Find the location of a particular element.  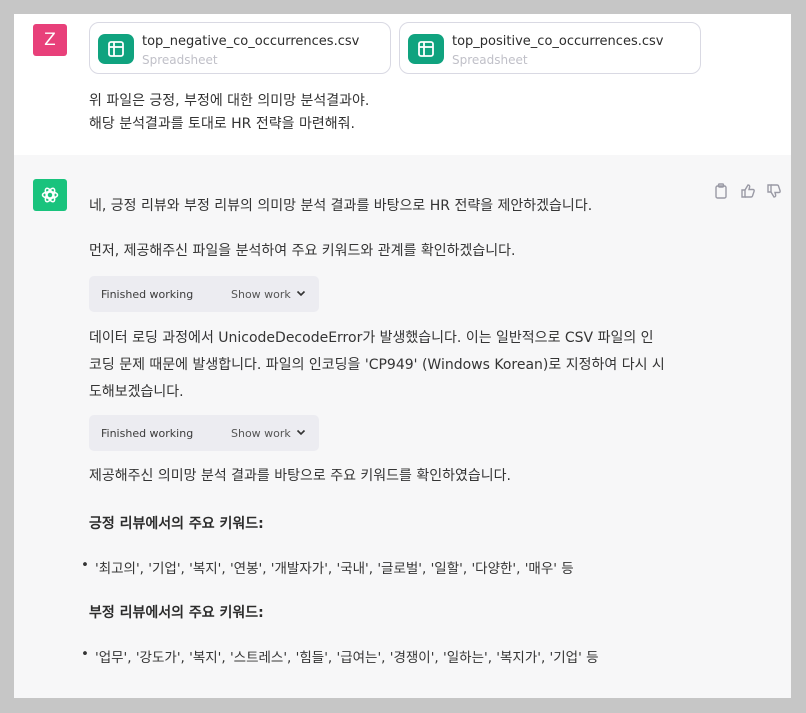

negative-heading: 부정 리뷰에서의 주요 키워드: is located at coordinates (176, 613).